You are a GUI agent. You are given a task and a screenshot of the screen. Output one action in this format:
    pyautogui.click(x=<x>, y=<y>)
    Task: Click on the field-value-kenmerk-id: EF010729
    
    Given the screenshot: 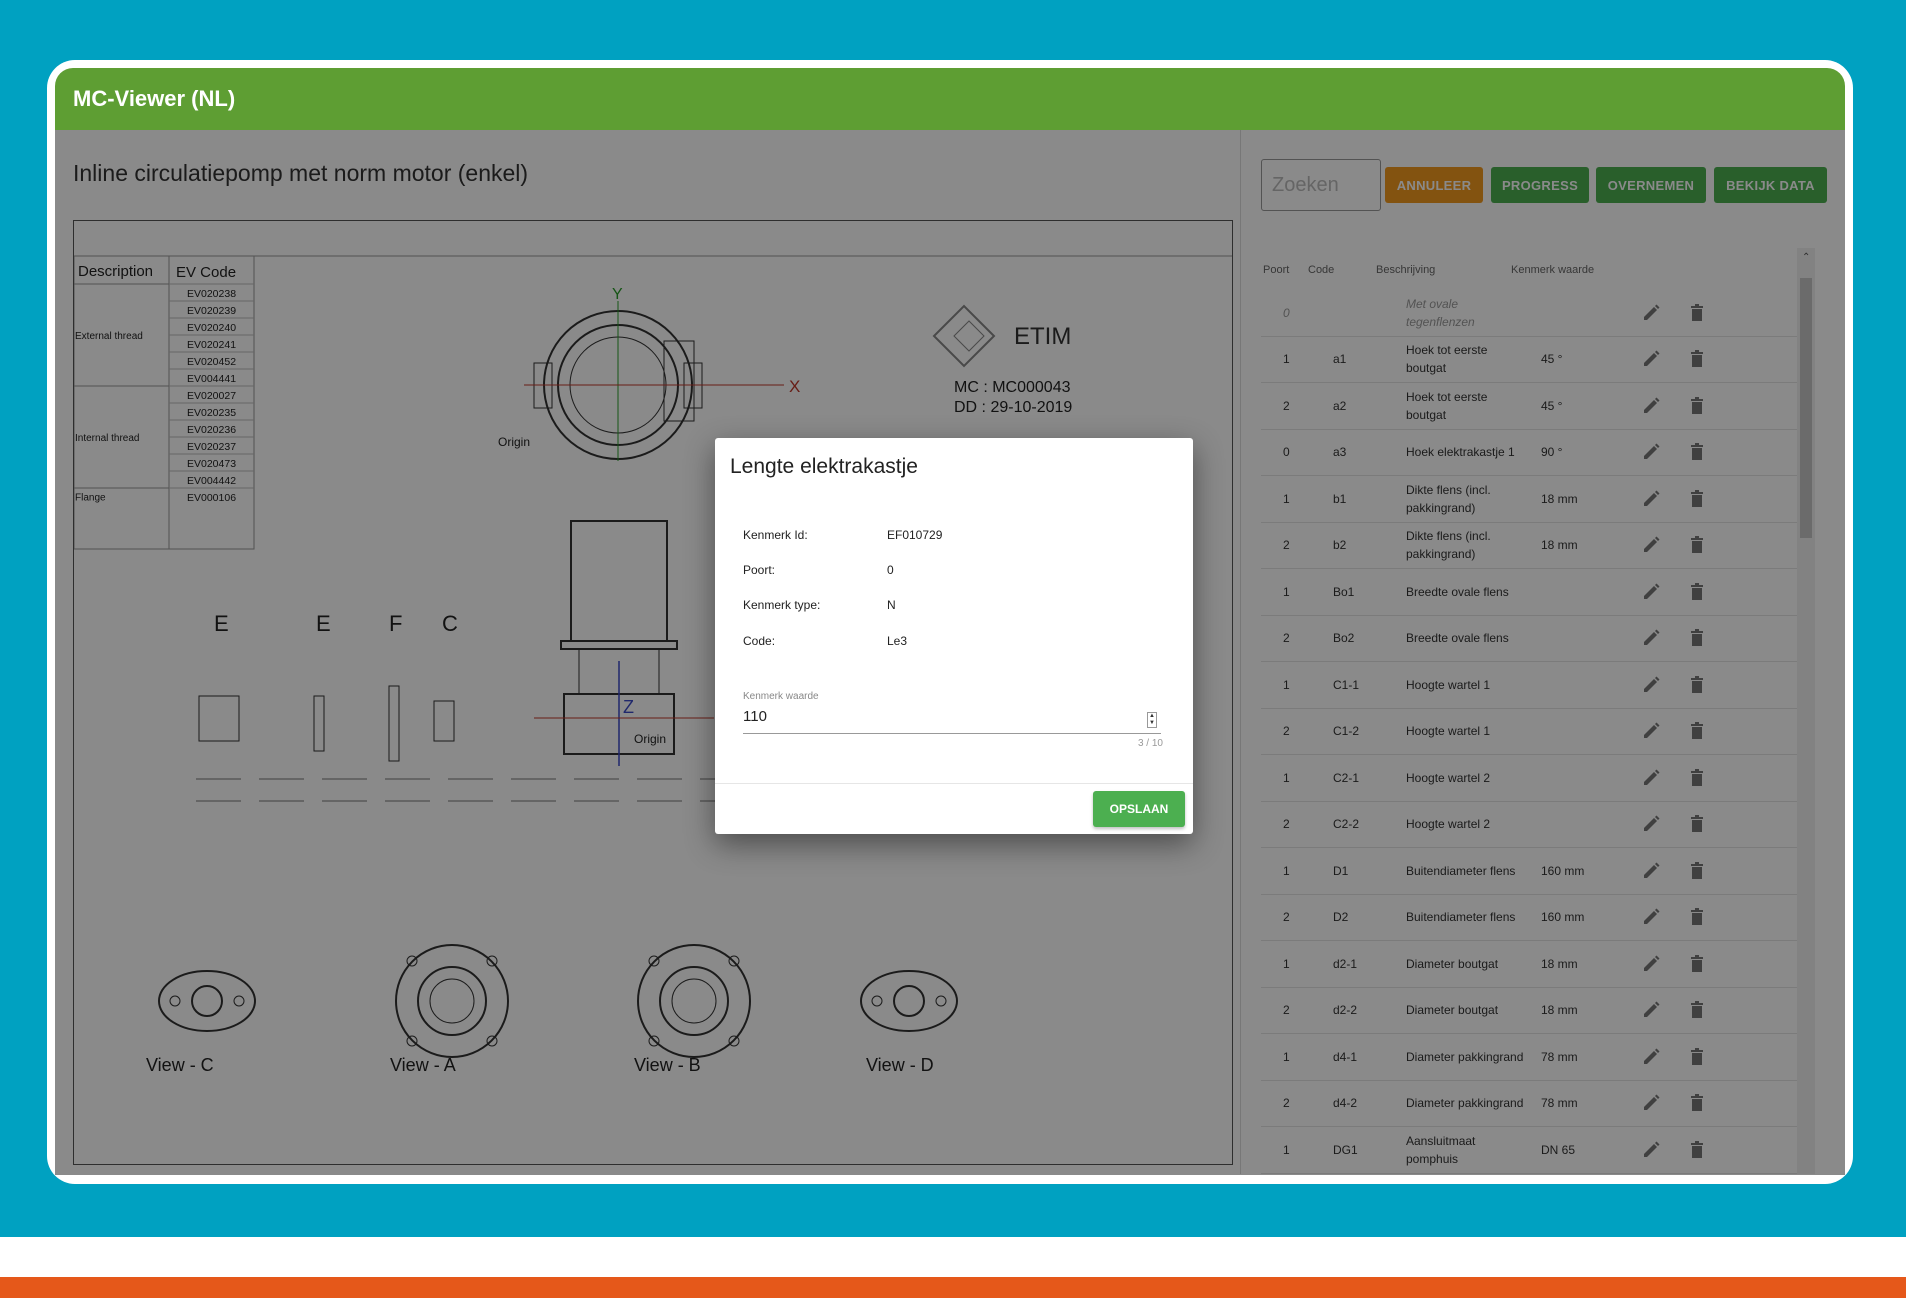 What is the action you would take?
    pyautogui.click(x=915, y=535)
    